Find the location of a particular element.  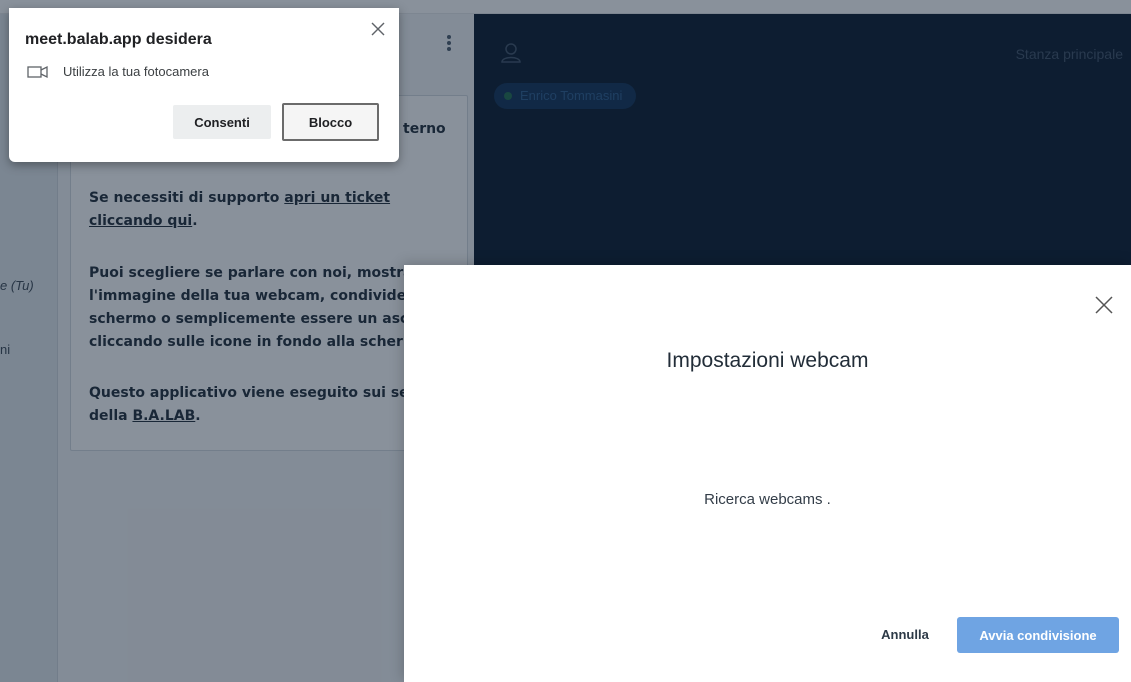

permission-title: meet.balab.app desidera is located at coordinates (118, 39).